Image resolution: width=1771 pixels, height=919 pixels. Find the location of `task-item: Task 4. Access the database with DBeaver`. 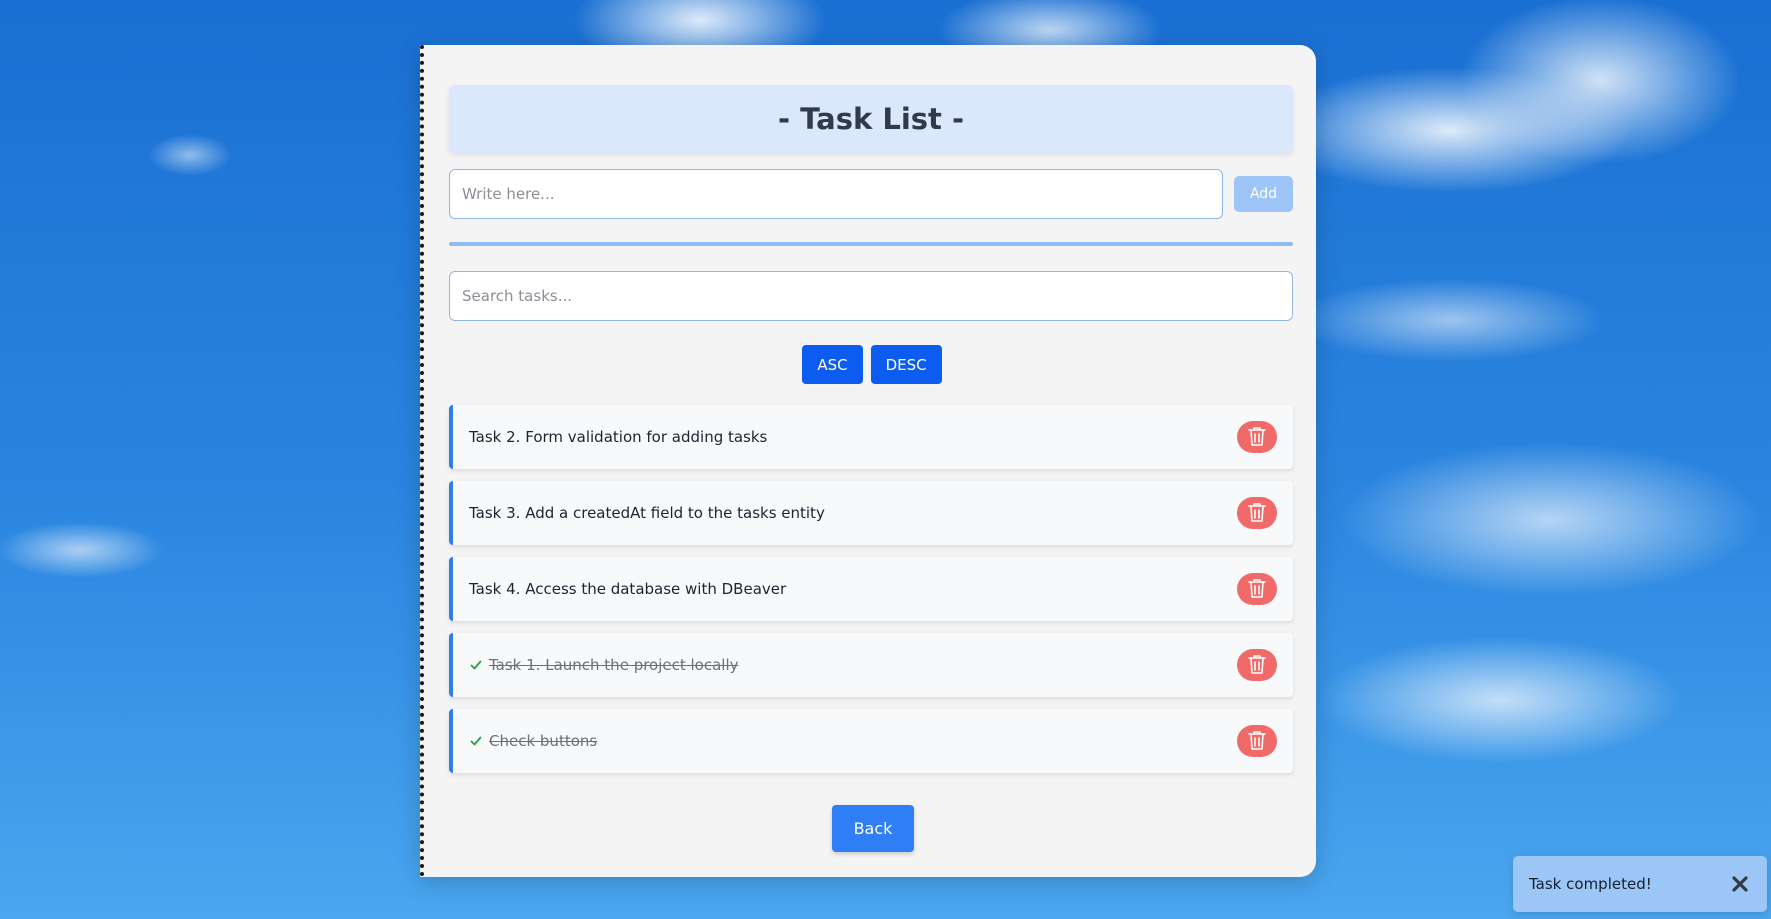

task-item: Task 4. Access the database with DBeaver is located at coordinates (871, 589).